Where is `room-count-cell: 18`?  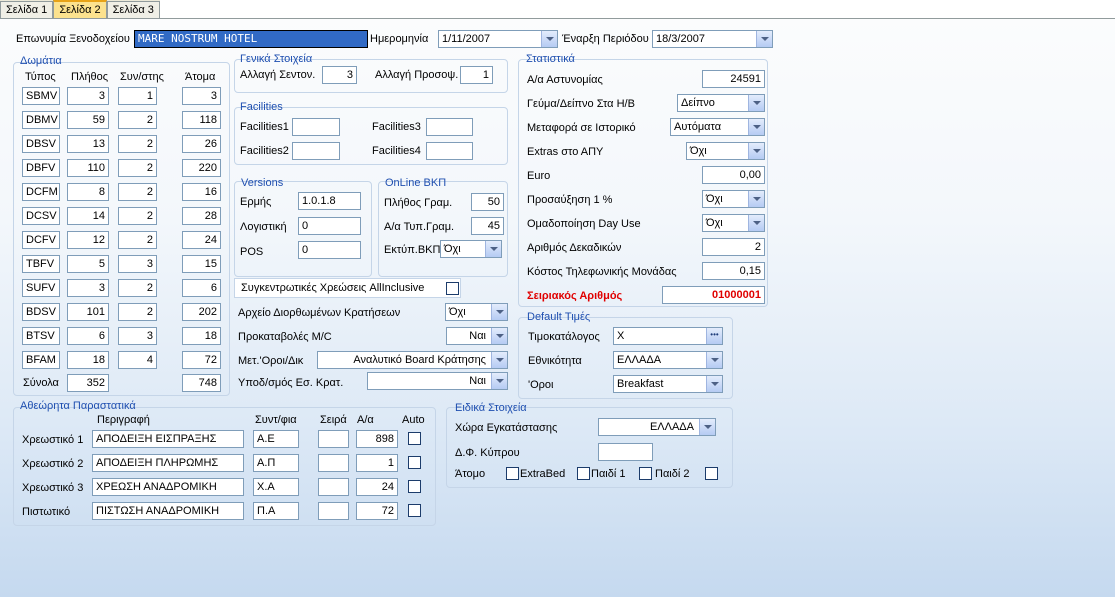 room-count-cell: 18 is located at coordinates (88, 360).